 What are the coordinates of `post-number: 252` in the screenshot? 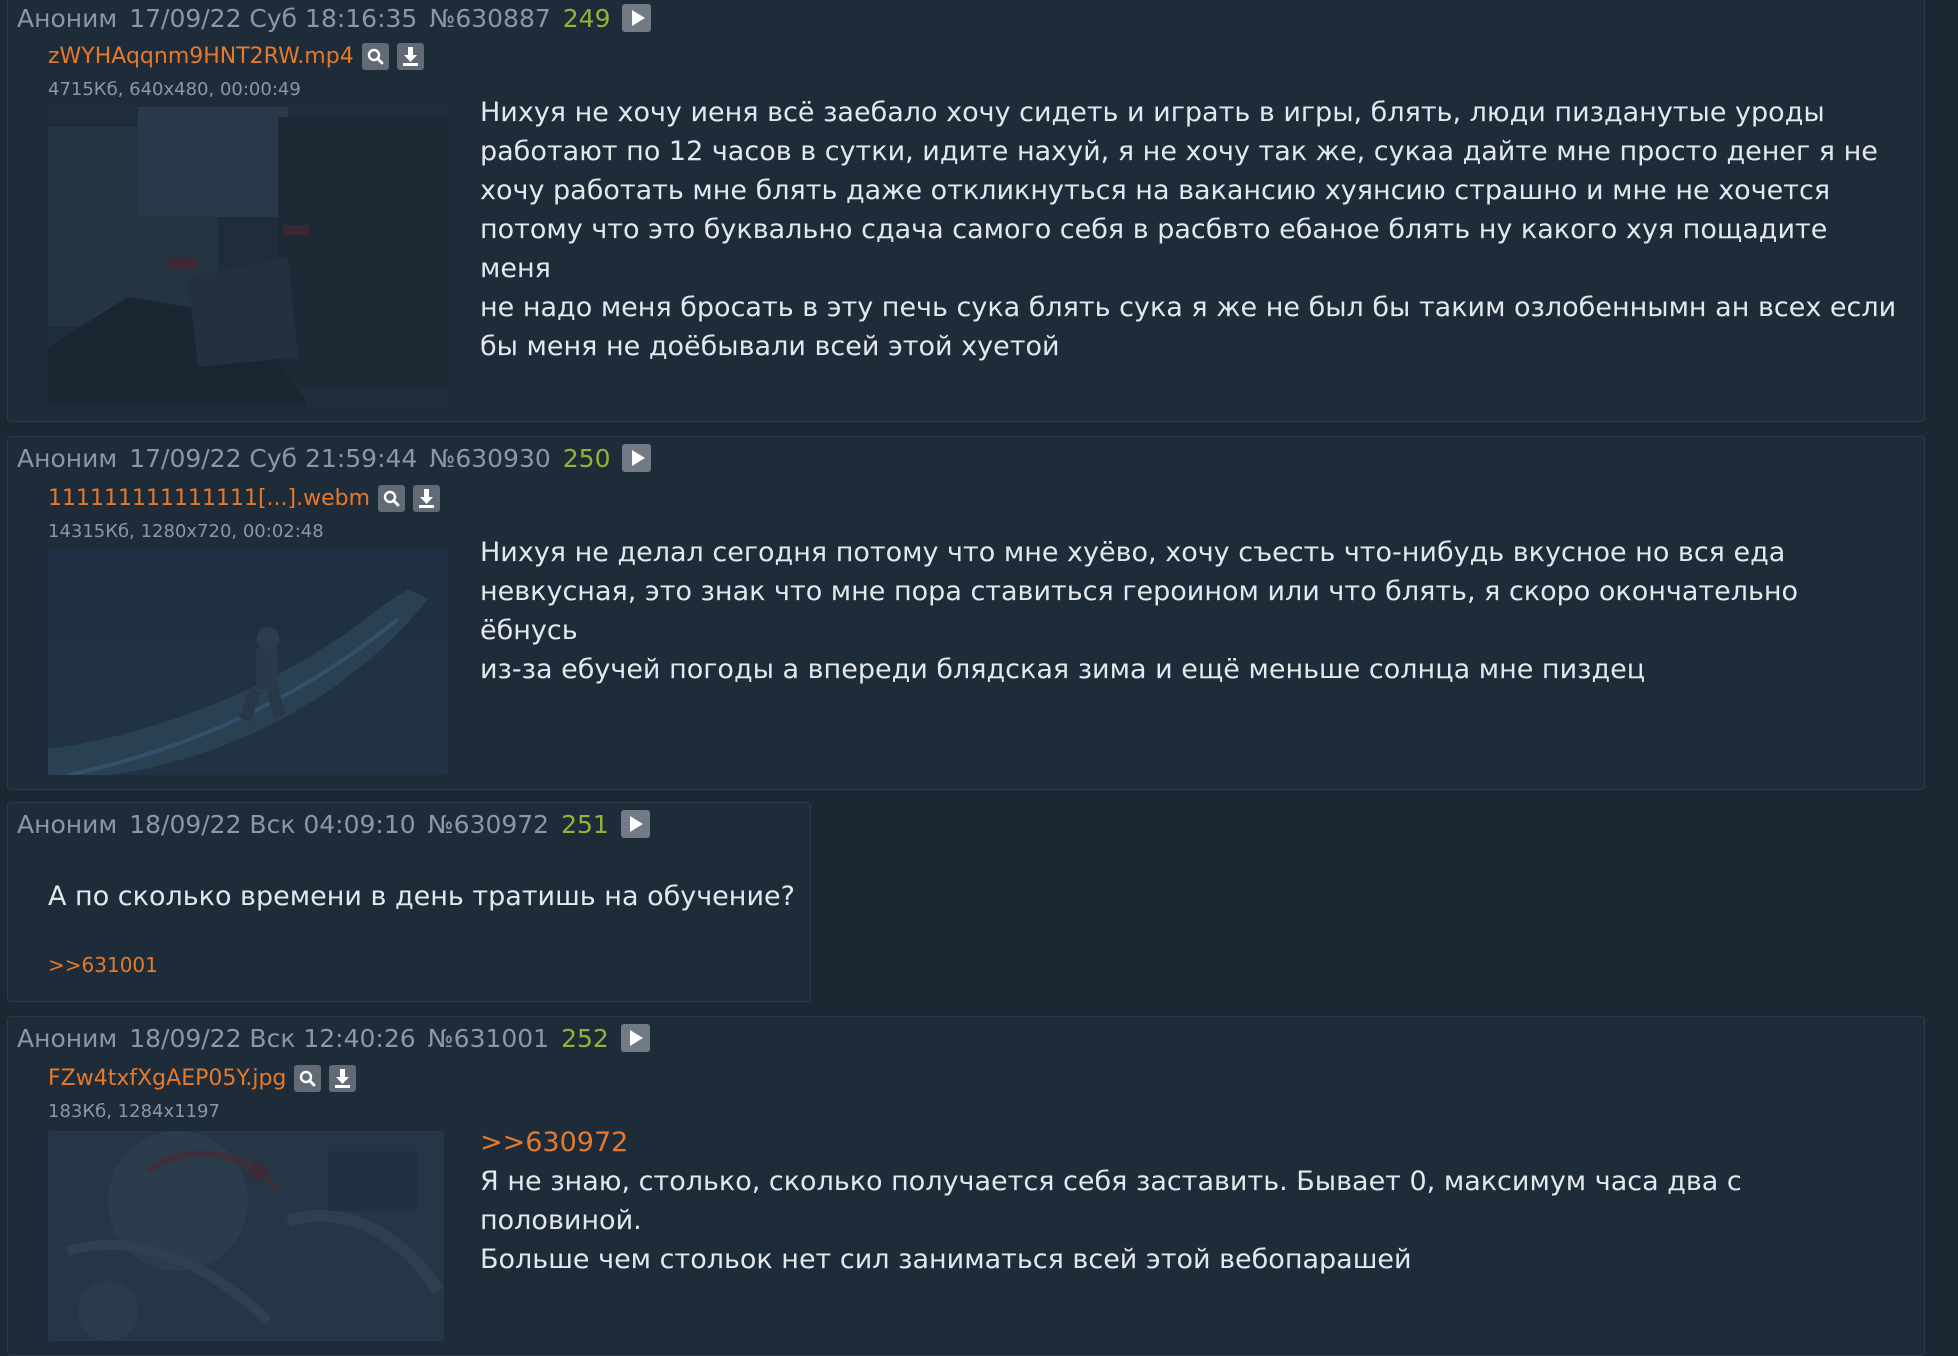 It's located at (585, 1038).